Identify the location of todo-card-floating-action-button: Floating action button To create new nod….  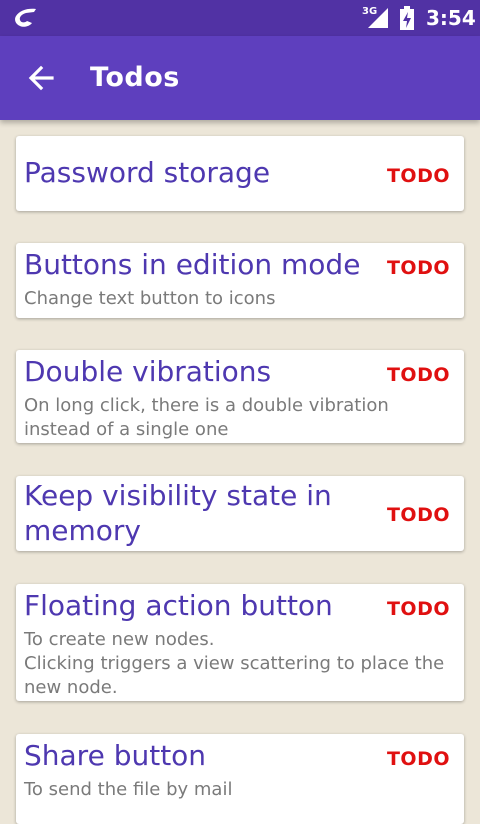
(240, 642).